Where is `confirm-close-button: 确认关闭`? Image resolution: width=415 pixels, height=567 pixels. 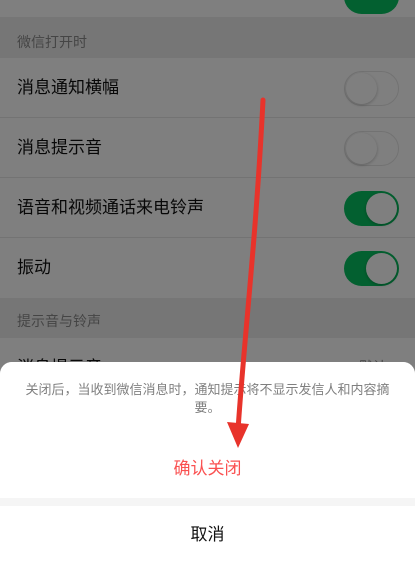
confirm-close-button: 确认关闭 is located at coordinates (207, 469).